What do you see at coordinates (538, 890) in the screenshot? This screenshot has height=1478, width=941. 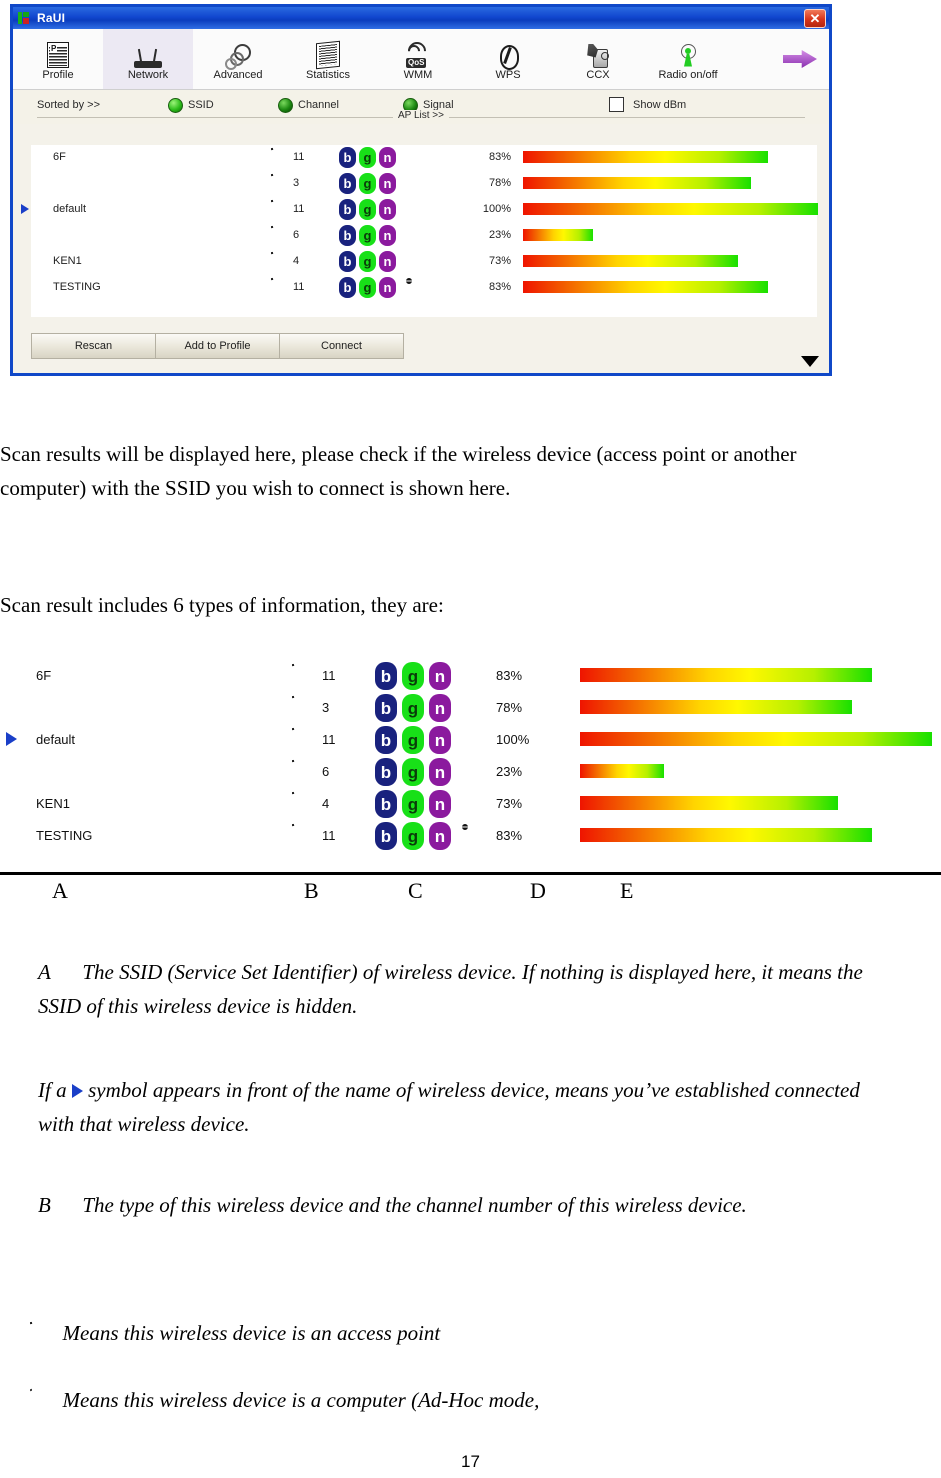 I see `diagram-label-d: D` at bounding box center [538, 890].